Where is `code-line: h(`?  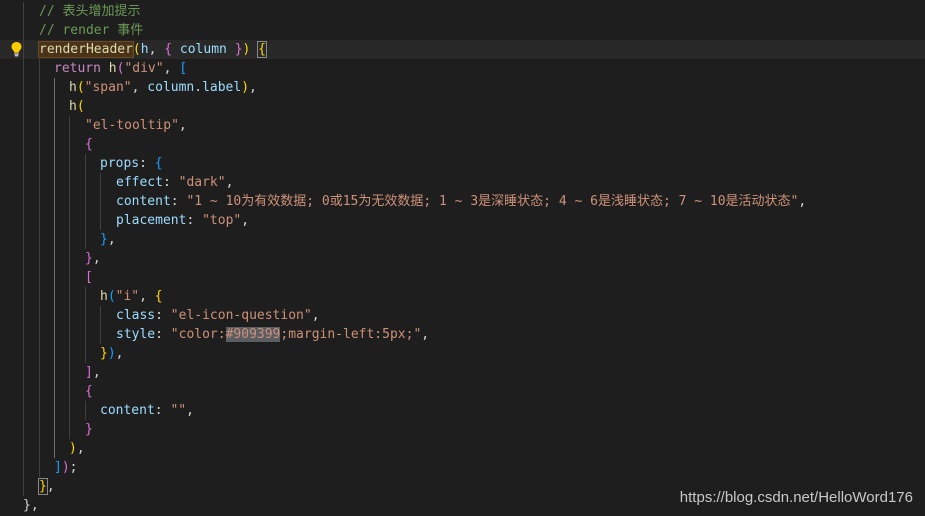
code-line: h( is located at coordinates (462, 106).